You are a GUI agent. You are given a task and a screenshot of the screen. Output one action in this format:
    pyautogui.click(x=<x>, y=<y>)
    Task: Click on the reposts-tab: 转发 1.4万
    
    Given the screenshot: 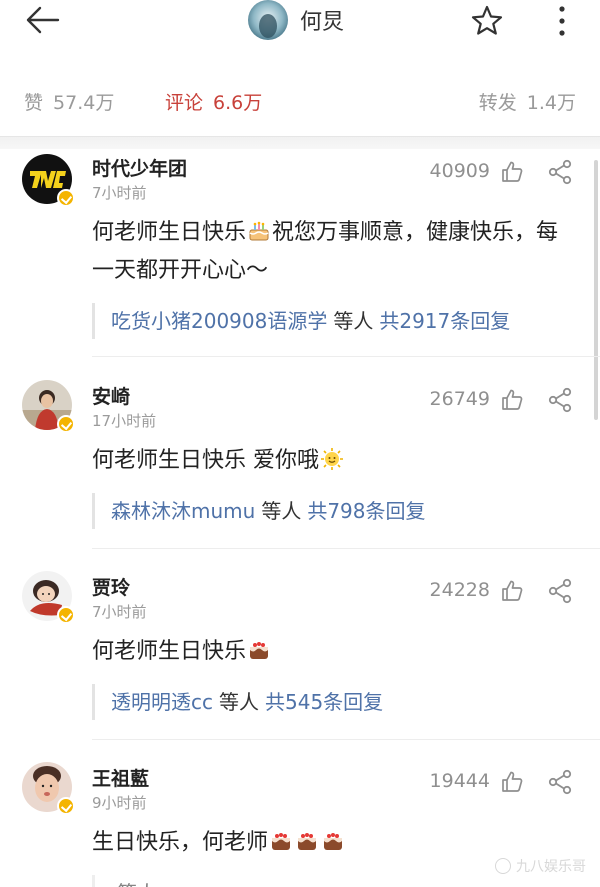 What is the action you would take?
    pyautogui.click(x=527, y=101)
    